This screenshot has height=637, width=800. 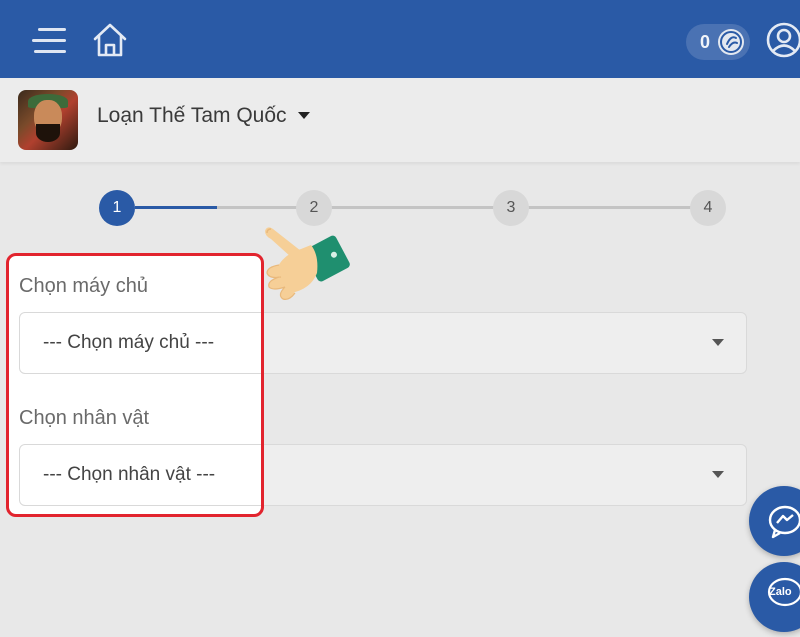 I want to click on coin-balance-badge: 0, so click(x=718, y=42).